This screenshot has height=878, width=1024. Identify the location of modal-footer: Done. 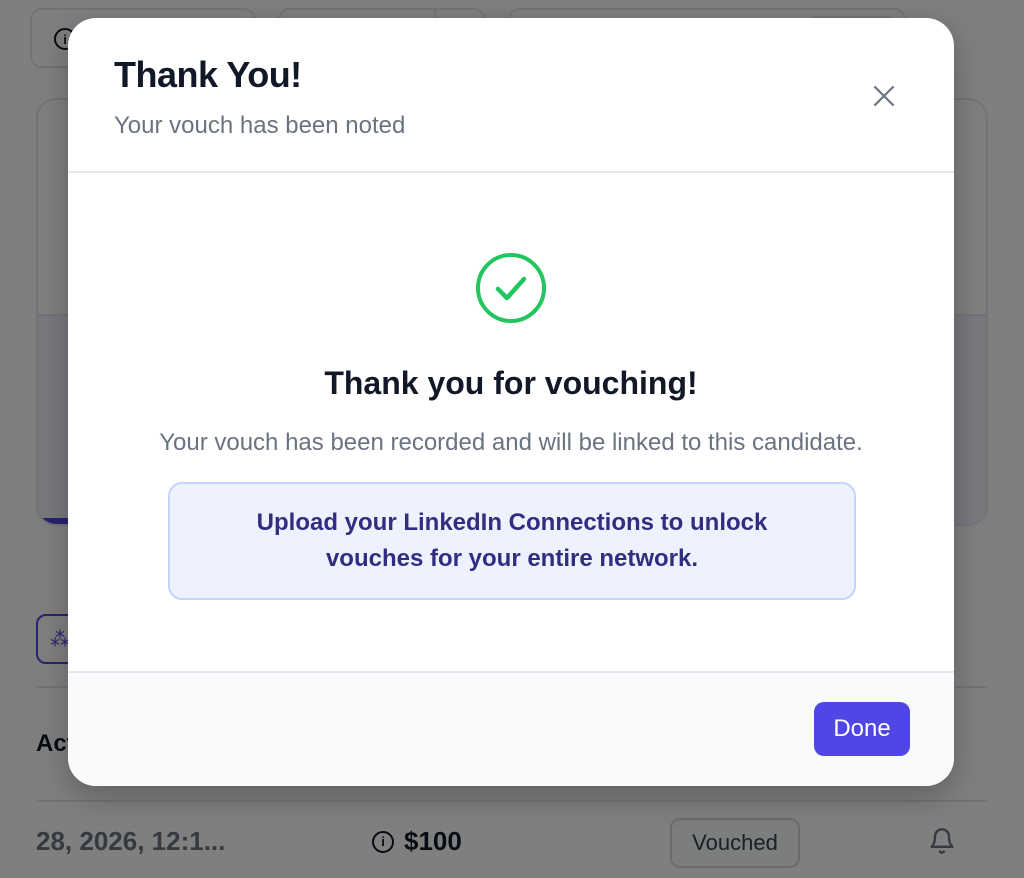
(511, 728).